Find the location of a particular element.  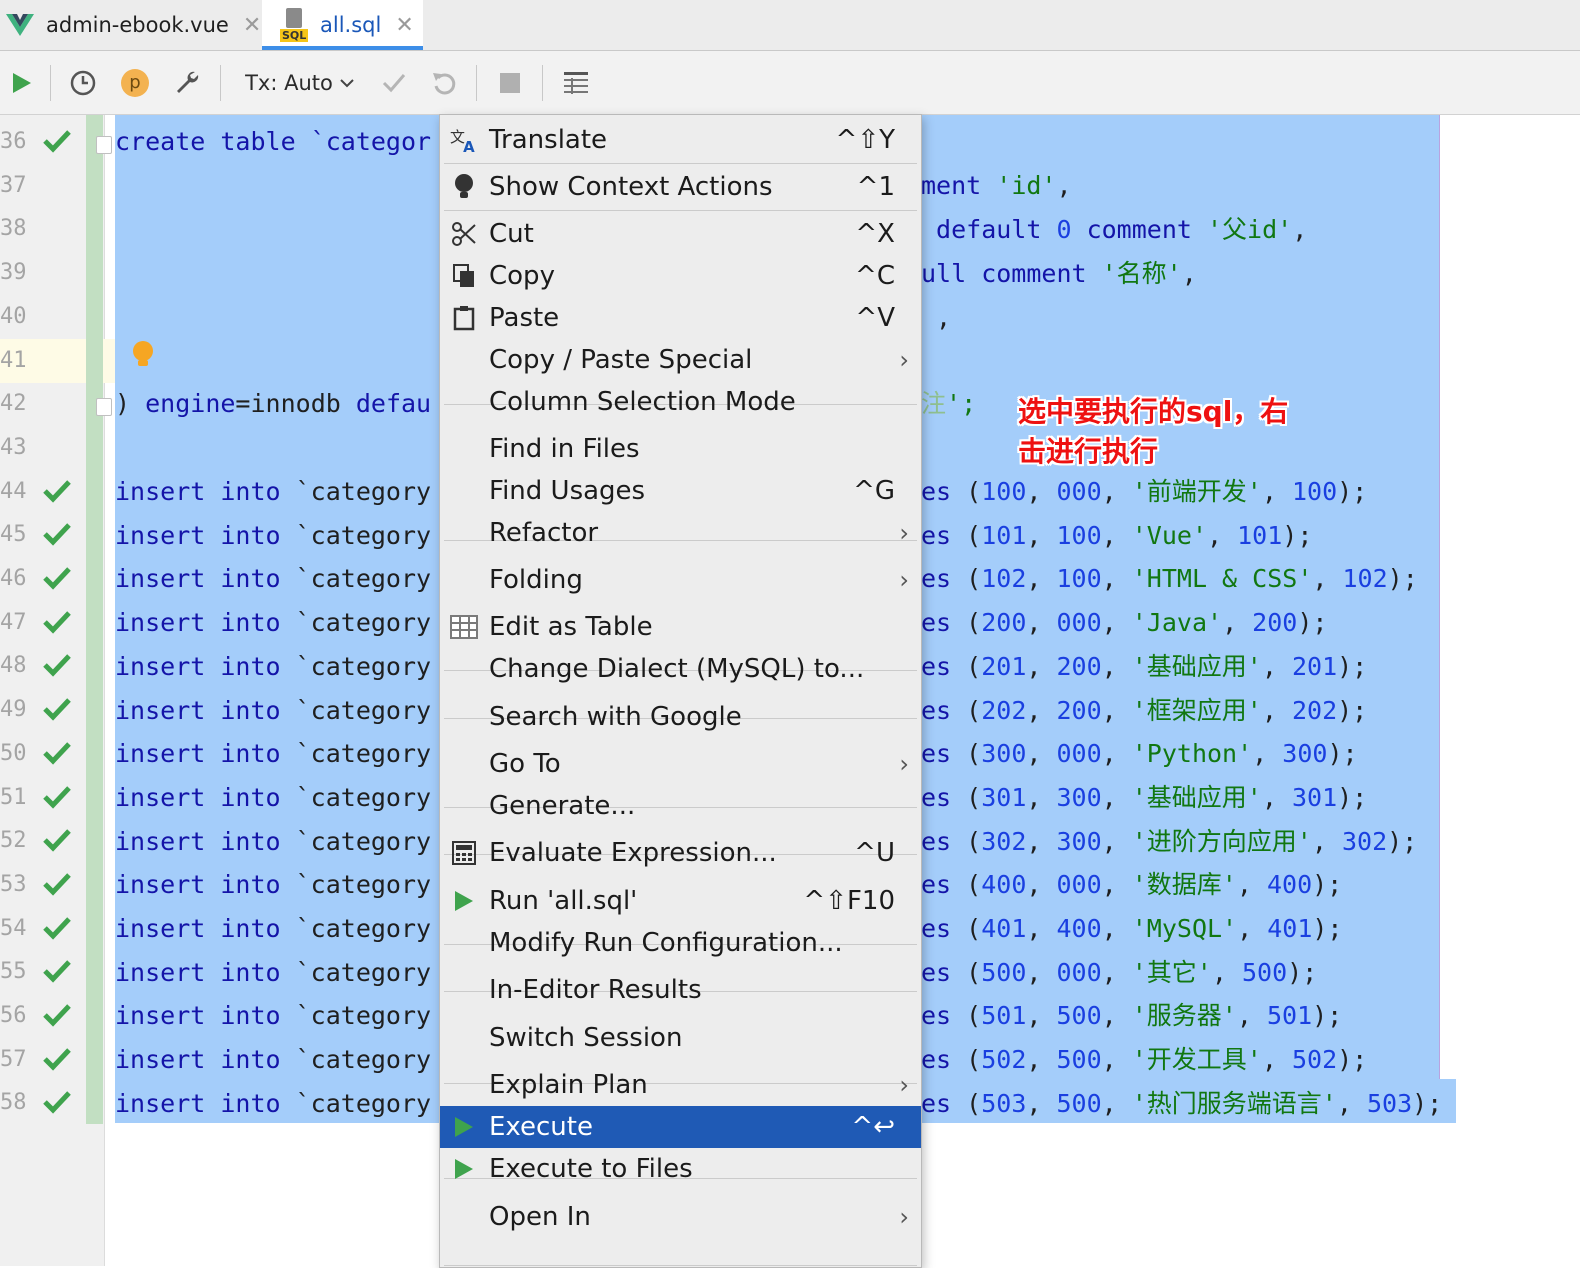

execute-button is located at coordinates (22, 82).